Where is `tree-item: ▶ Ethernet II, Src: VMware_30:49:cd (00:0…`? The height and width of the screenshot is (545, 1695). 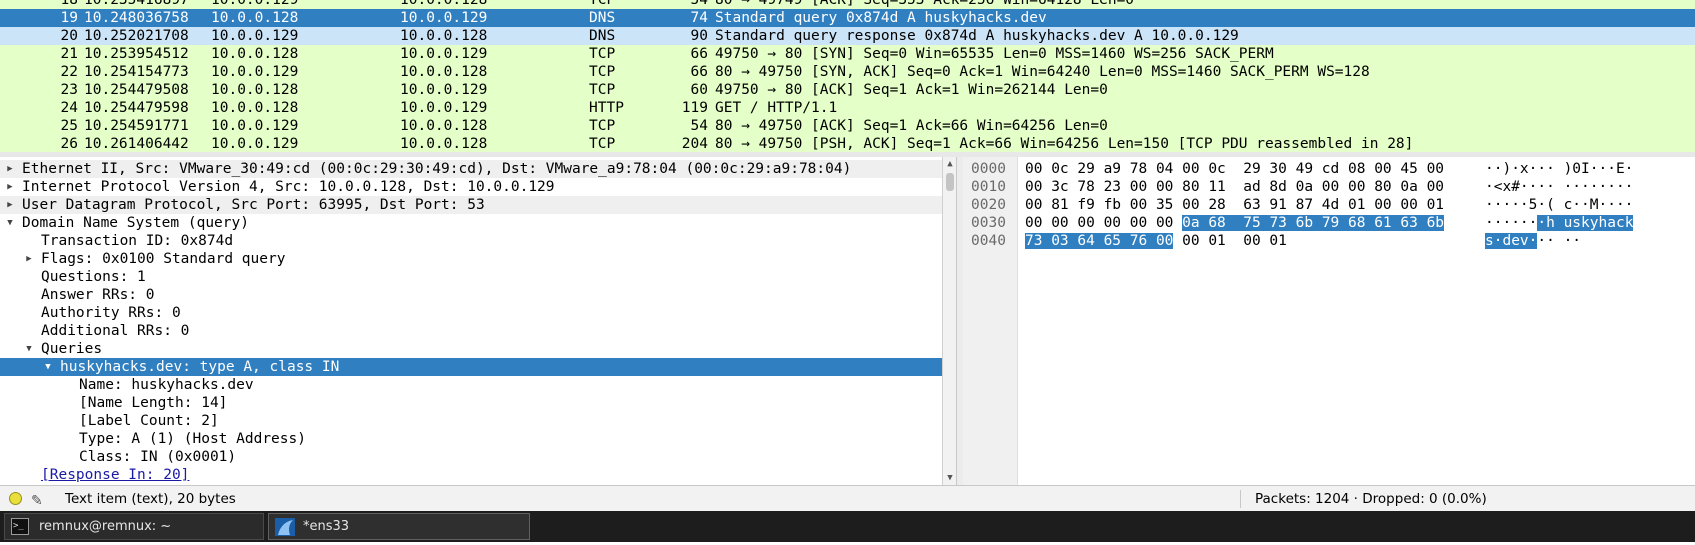 tree-item: ▶ Ethernet II, Src: VMware_30:49:cd (00:0… is located at coordinates (471, 169).